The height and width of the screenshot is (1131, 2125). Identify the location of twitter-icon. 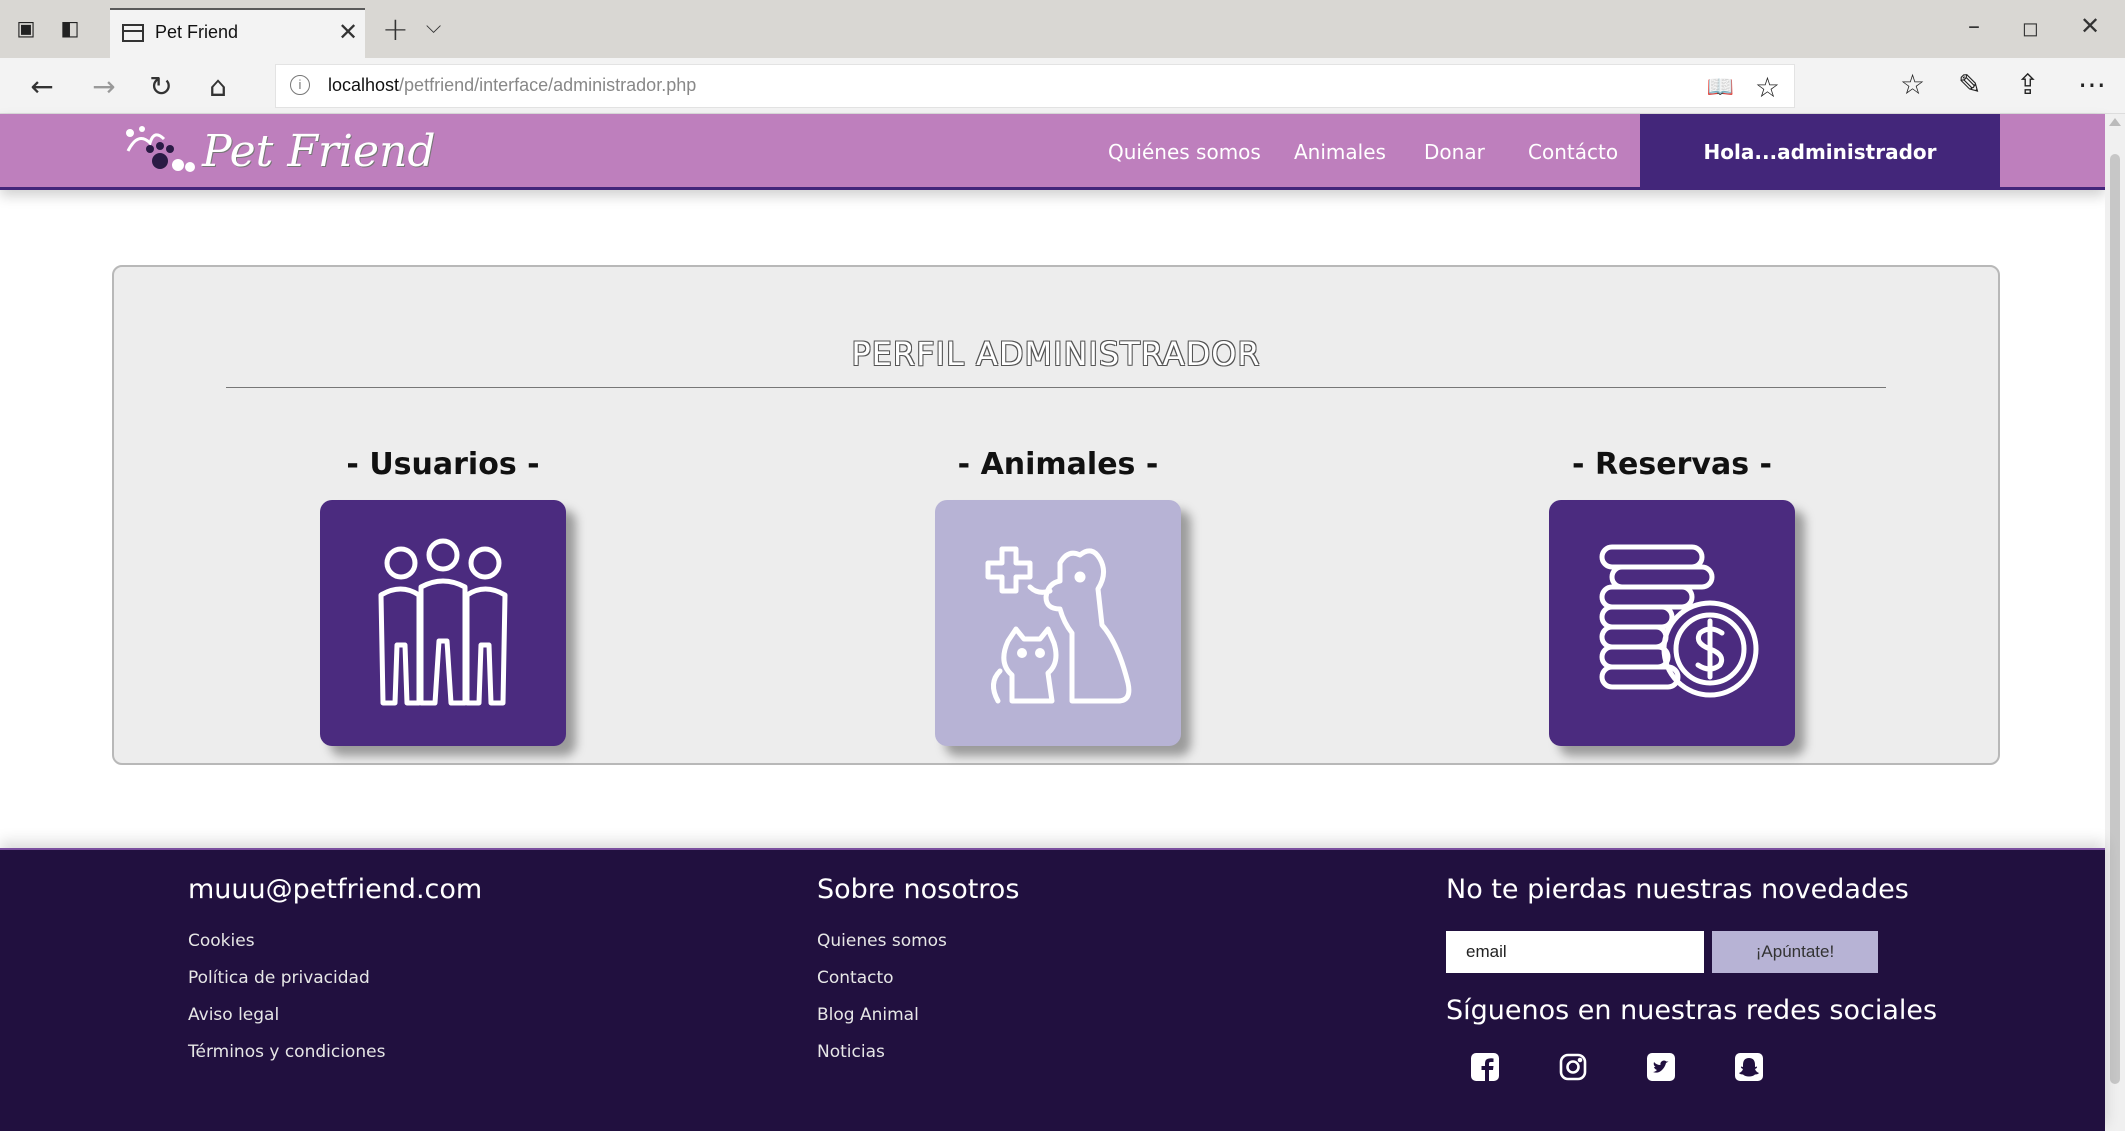
(1661, 1067).